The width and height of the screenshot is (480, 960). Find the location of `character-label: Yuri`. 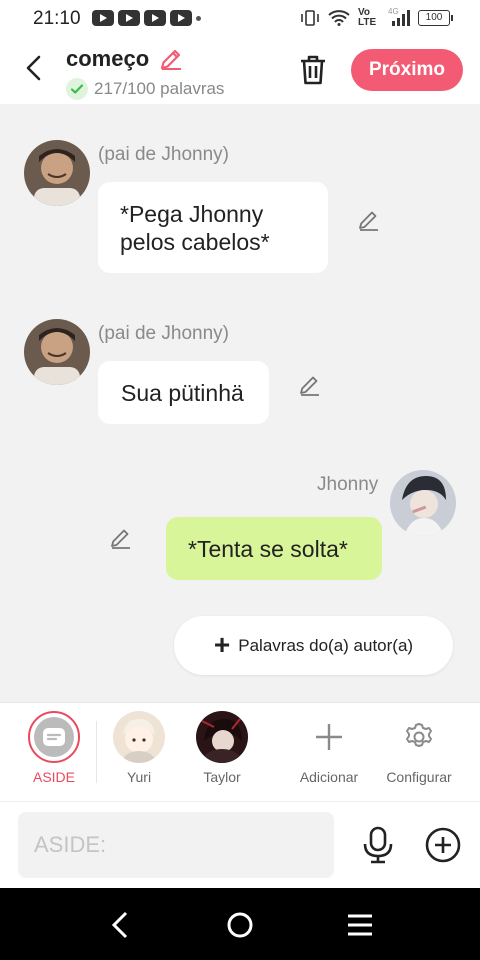

character-label: Yuri is located at coordinates (139, 777).